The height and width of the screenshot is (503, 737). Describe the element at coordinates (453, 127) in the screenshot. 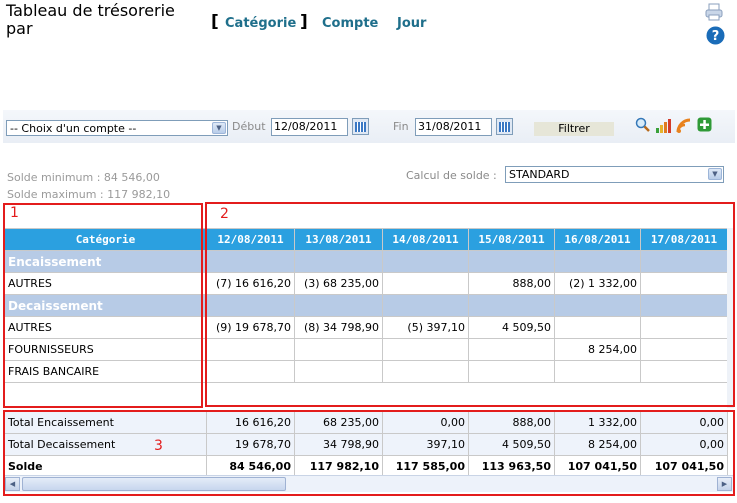

I see `fin-date-field: 31/08/2011` at that location.